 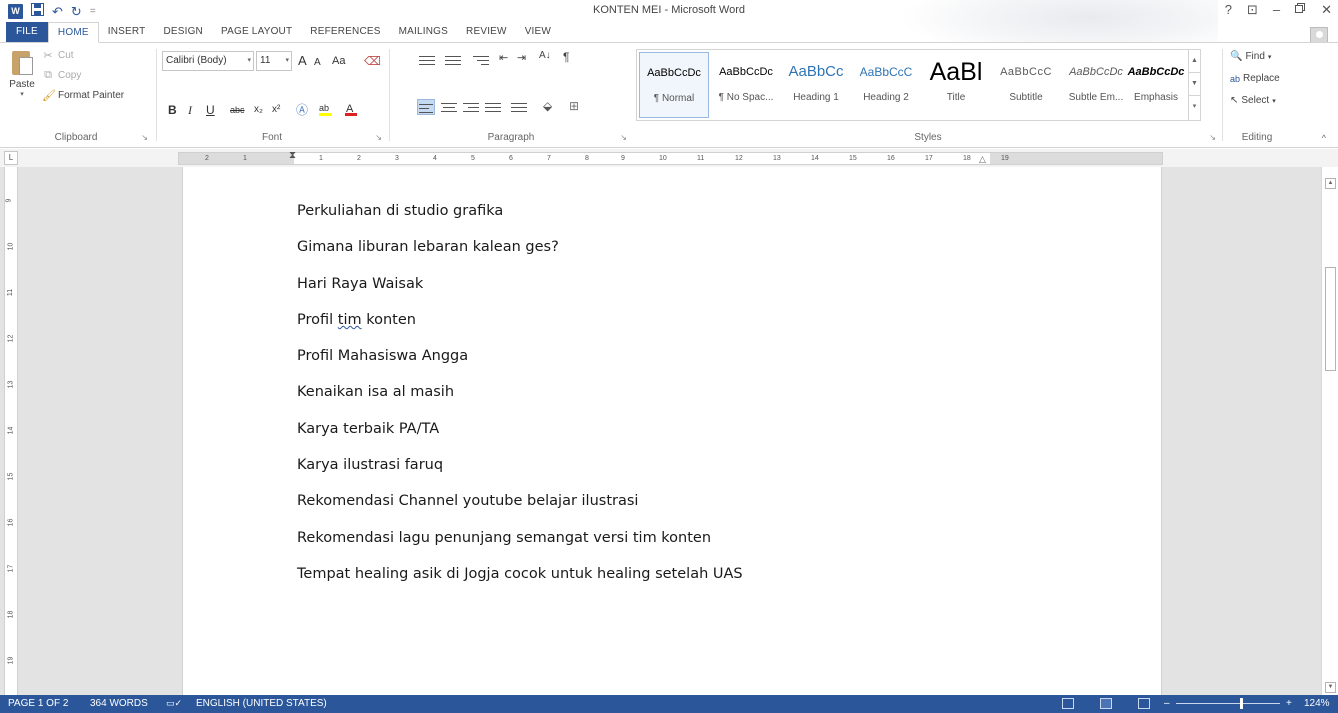 I want to click on subscript-button: x₂, so click(x=258, y=110).